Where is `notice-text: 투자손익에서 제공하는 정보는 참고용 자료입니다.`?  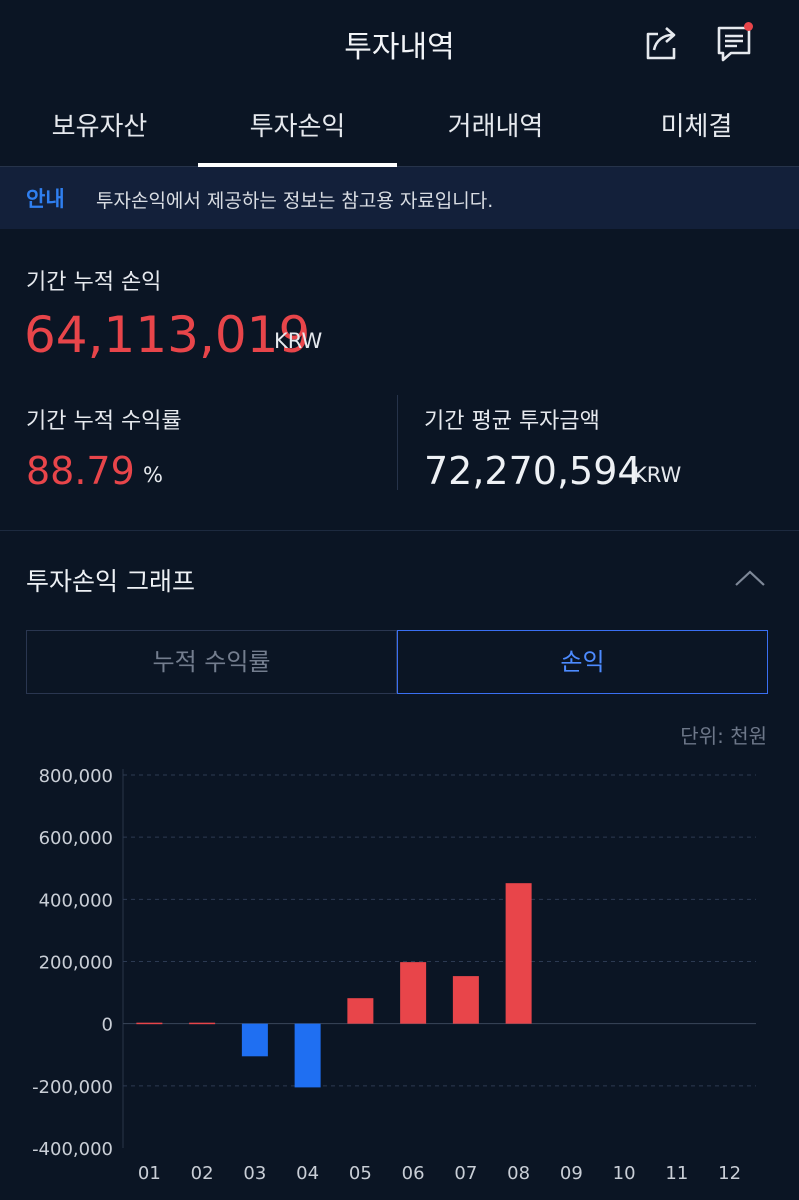 notice-text: 투자손익에서 제공하는 정보는 참고용 자료입니다. is located at coordinates (295, 201).